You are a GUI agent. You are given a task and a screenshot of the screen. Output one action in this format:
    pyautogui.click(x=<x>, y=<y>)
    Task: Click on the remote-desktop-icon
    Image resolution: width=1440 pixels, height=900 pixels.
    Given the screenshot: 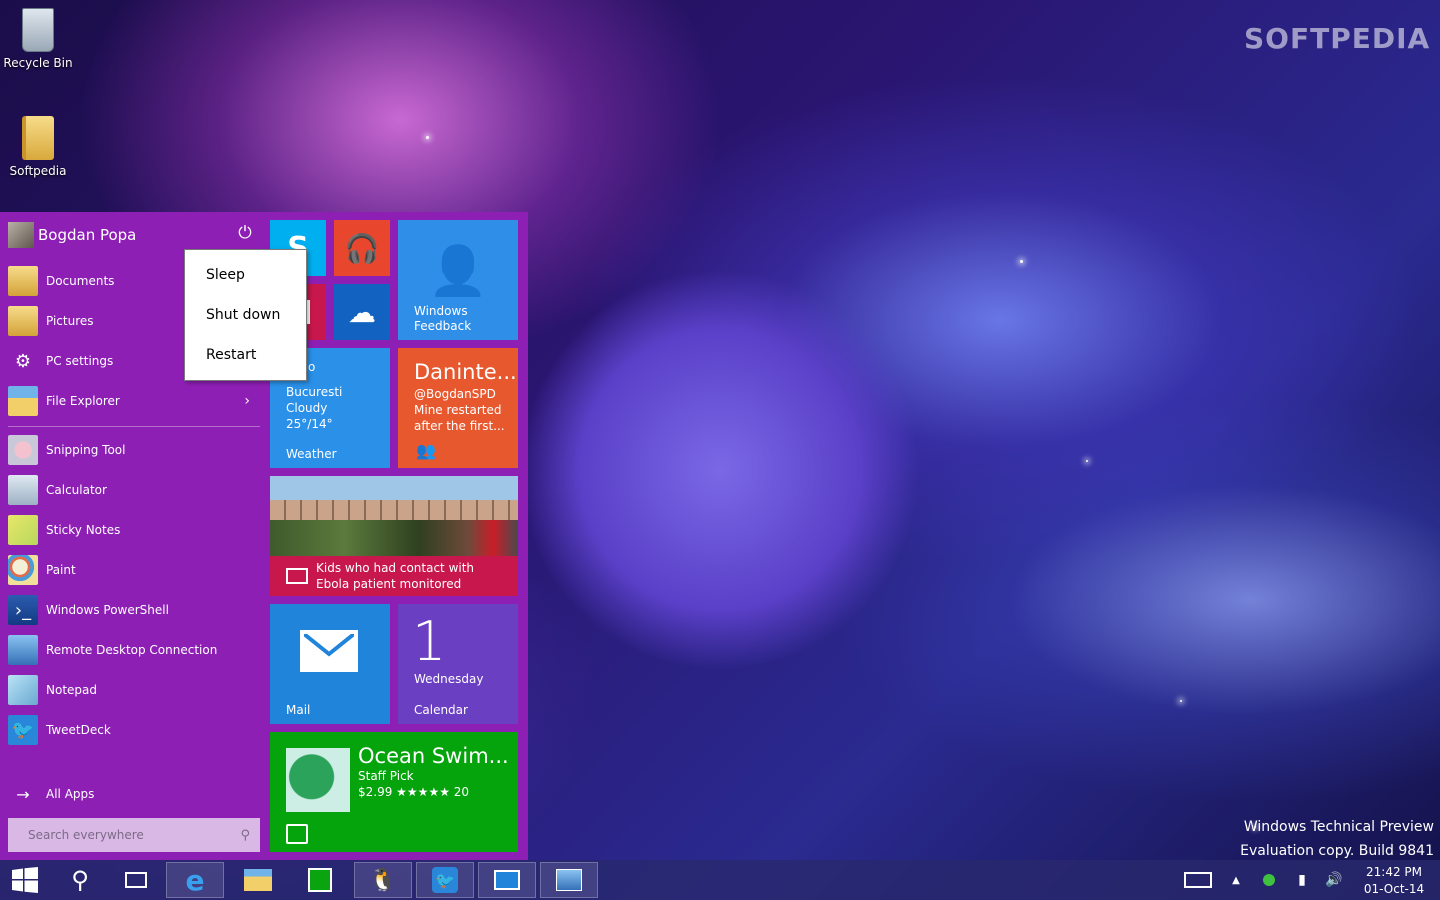 What is the action you would take?
    pyautogui.click(x=569, y=880)
    